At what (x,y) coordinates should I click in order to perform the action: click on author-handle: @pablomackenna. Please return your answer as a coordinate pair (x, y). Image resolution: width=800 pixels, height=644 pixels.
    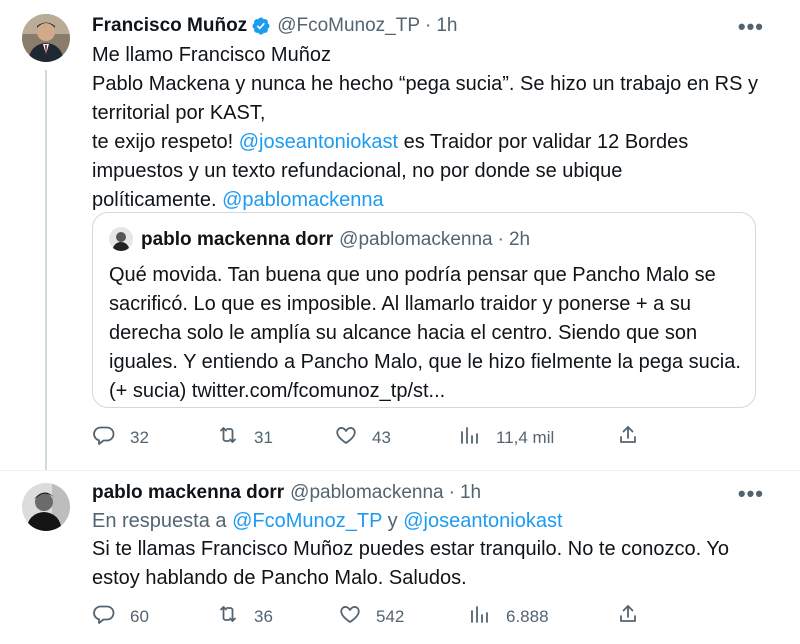
    Looking at the image, I should click on (366, 493).